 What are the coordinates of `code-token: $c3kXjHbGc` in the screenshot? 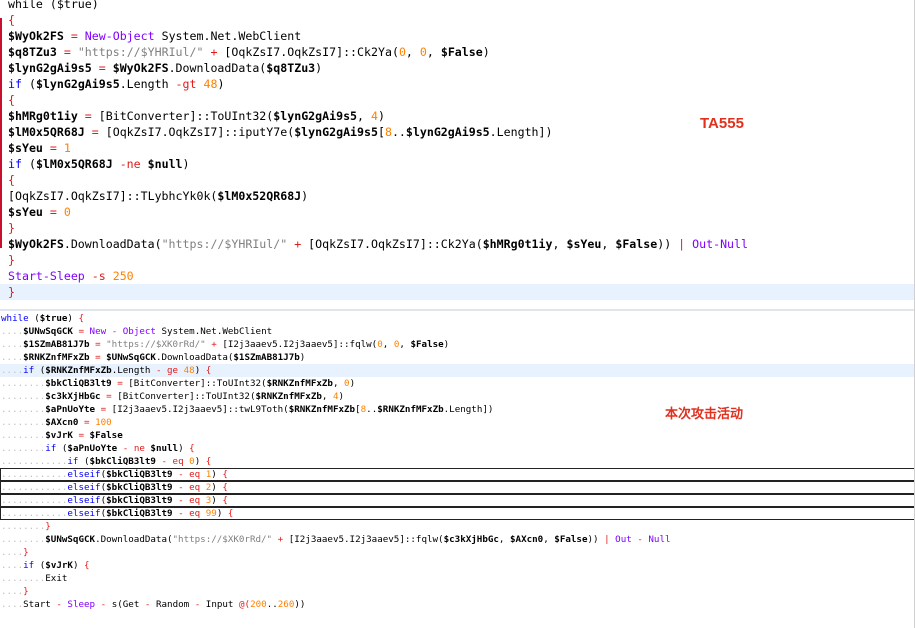 It's located at (471, 539).